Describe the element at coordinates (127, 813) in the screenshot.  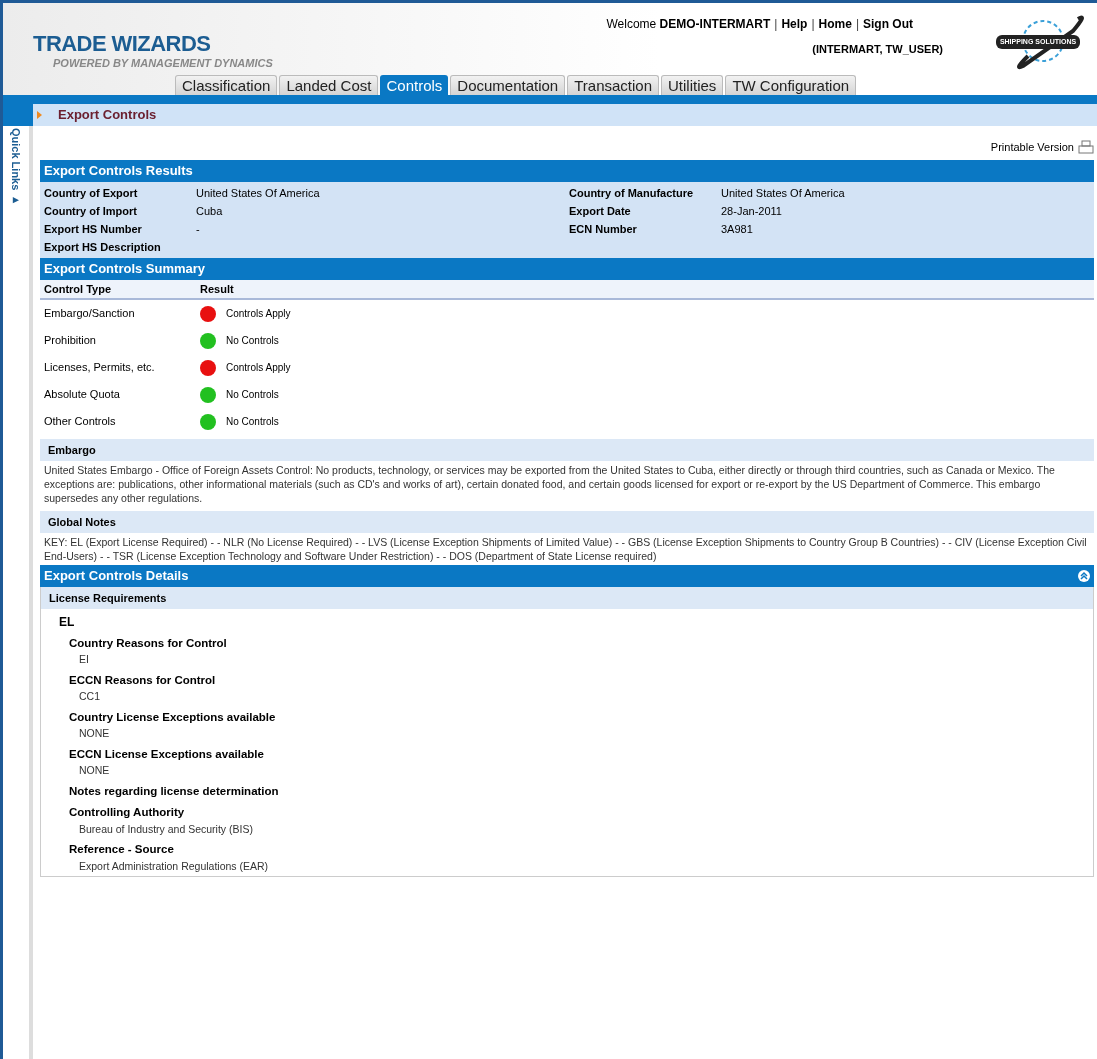
I see `detail-label: Controlling Authority` at that location.